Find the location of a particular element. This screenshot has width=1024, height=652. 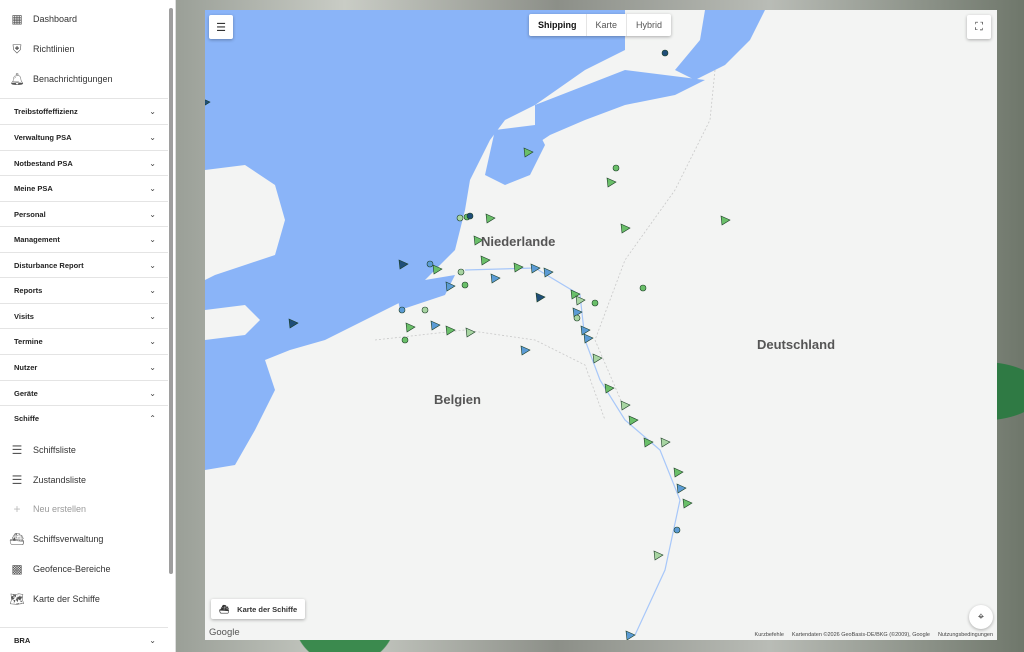

section-visits: Visits ⌄ is located at coordinates (84, 316).